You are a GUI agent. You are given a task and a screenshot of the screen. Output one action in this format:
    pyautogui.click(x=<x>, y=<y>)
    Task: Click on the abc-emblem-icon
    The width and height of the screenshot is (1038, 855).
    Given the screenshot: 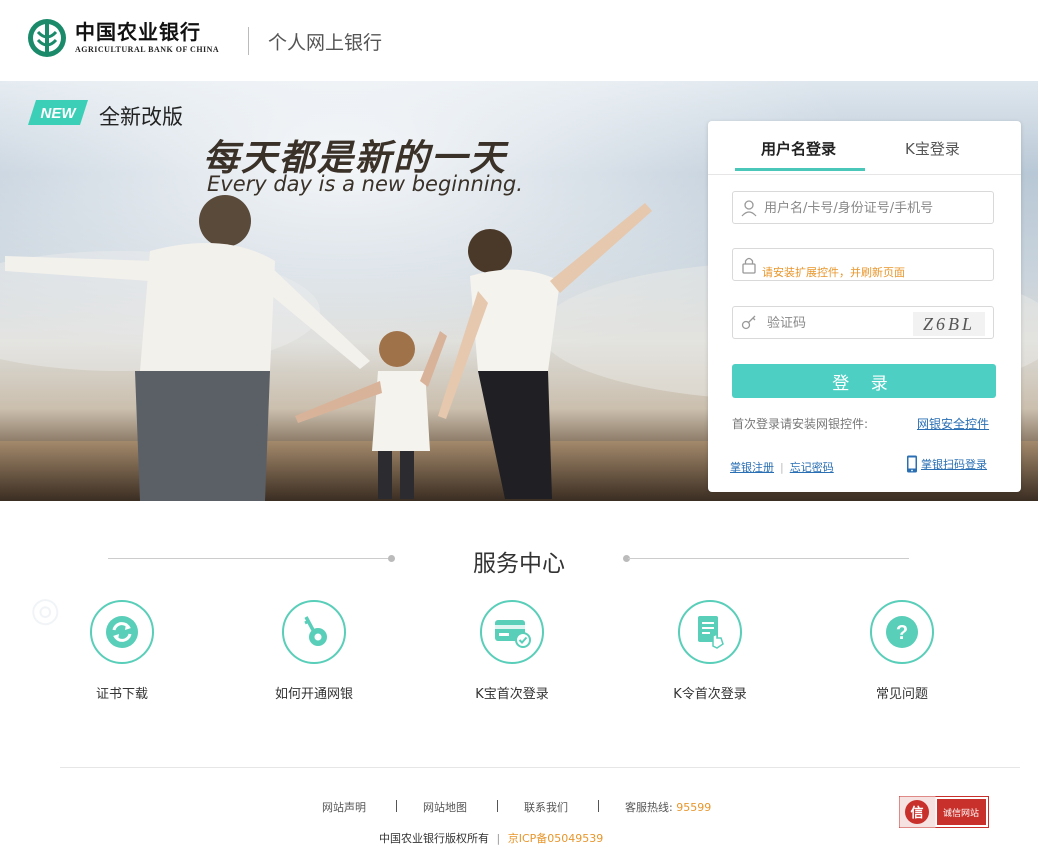 What is the action you would take?
    pyautogui.click(x=47, y=38)
    